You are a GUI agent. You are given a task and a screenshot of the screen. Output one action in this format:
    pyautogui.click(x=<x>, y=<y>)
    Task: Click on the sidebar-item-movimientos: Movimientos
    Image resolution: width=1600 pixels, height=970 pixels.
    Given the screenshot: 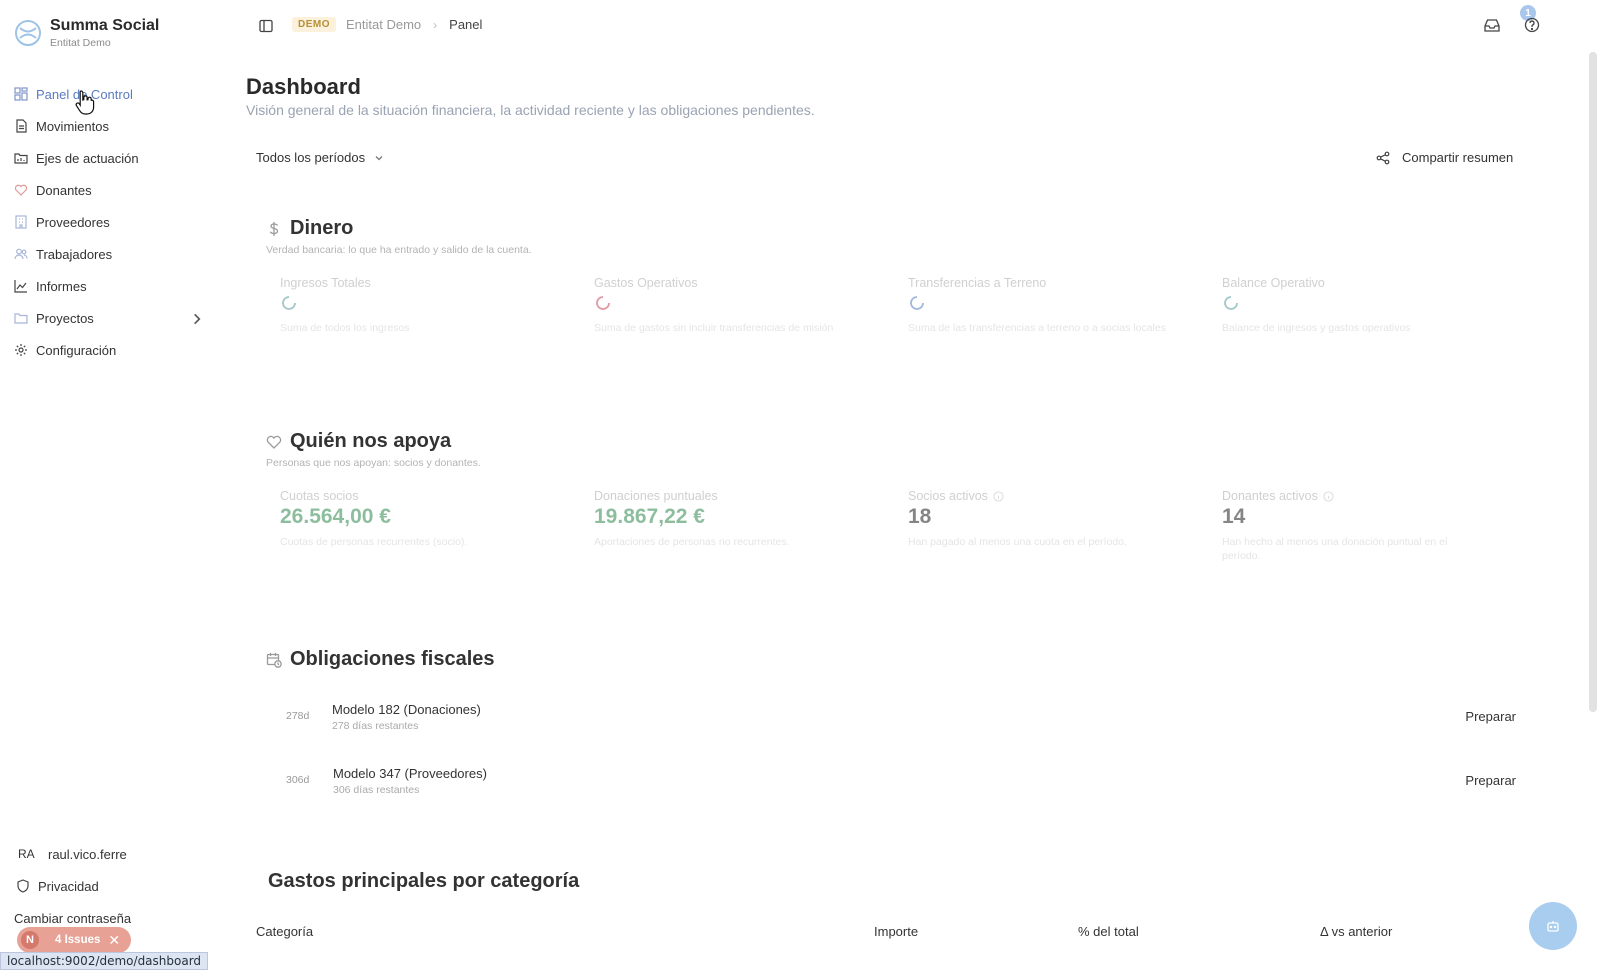 What is the action you would take?
    pyautogui.click(x=114, y=126)
    